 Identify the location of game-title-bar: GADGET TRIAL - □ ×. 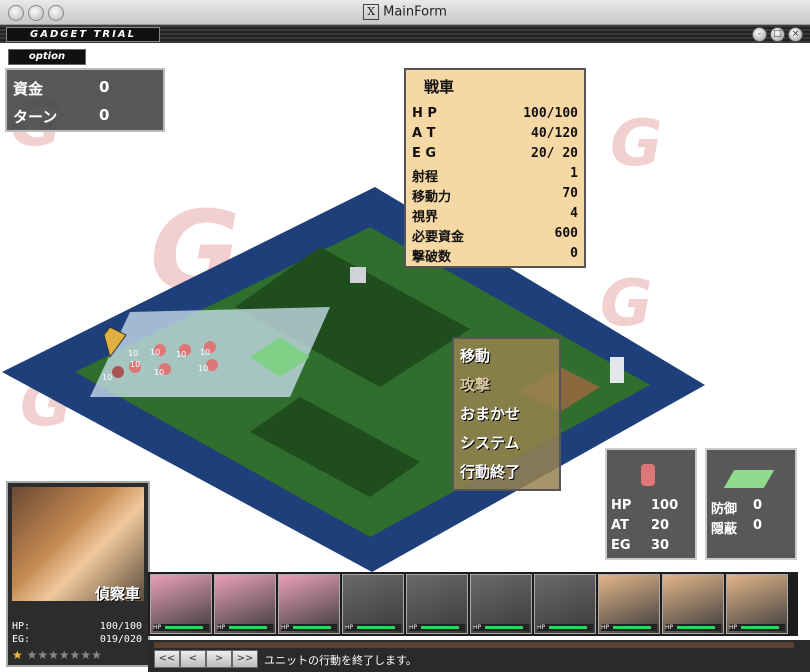
(405, 34).